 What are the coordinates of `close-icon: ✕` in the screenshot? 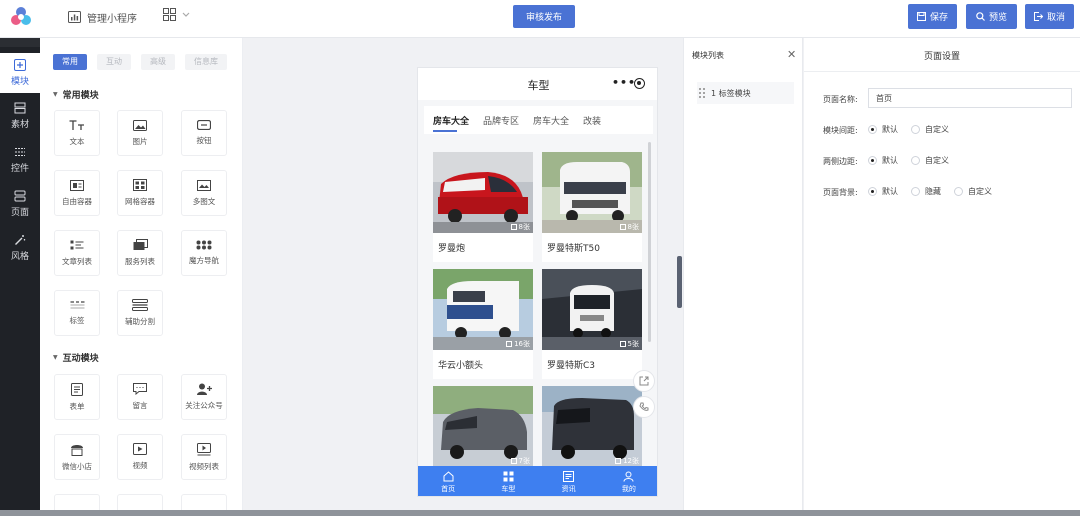 It's located at (791, 54).